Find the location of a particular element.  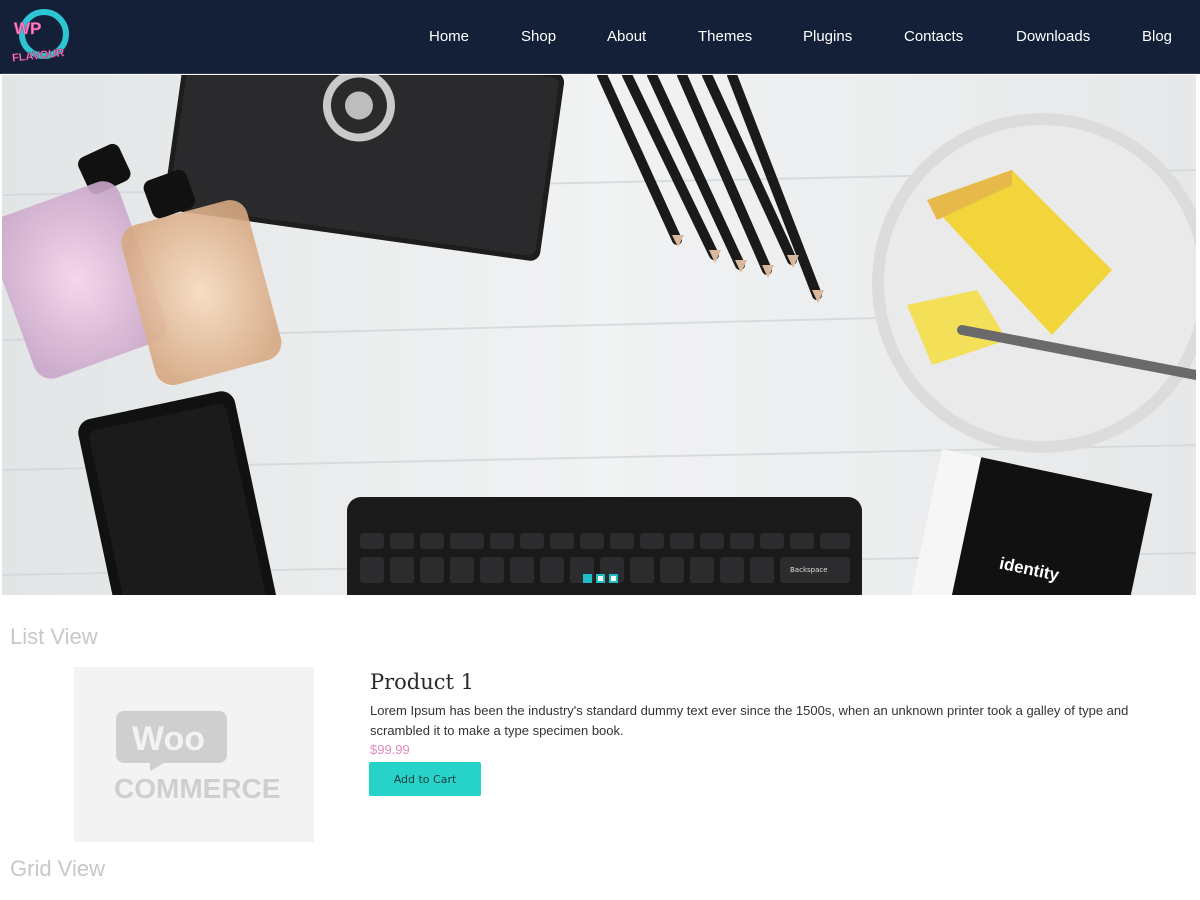

keyboard-backspace-text: Backspace is located at coordinates (809, 570).